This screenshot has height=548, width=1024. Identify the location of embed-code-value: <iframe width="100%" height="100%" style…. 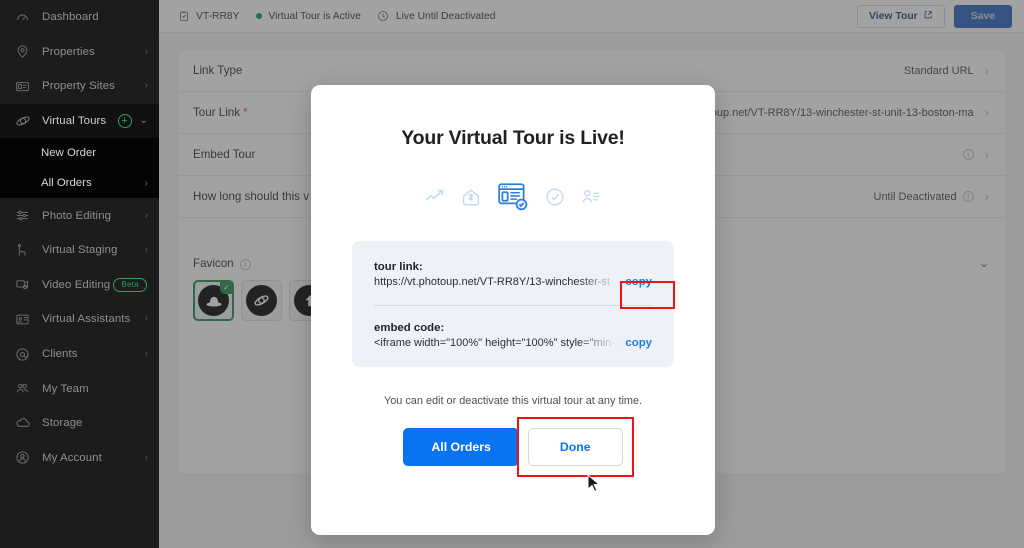
(496, 343).